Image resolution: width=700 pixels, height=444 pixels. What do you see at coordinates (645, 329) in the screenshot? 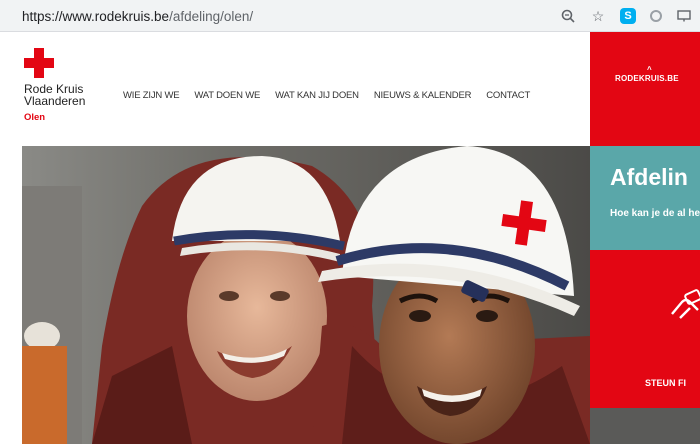
I see `donate-panel: STEUN FI` at bounding box center [645, 329].